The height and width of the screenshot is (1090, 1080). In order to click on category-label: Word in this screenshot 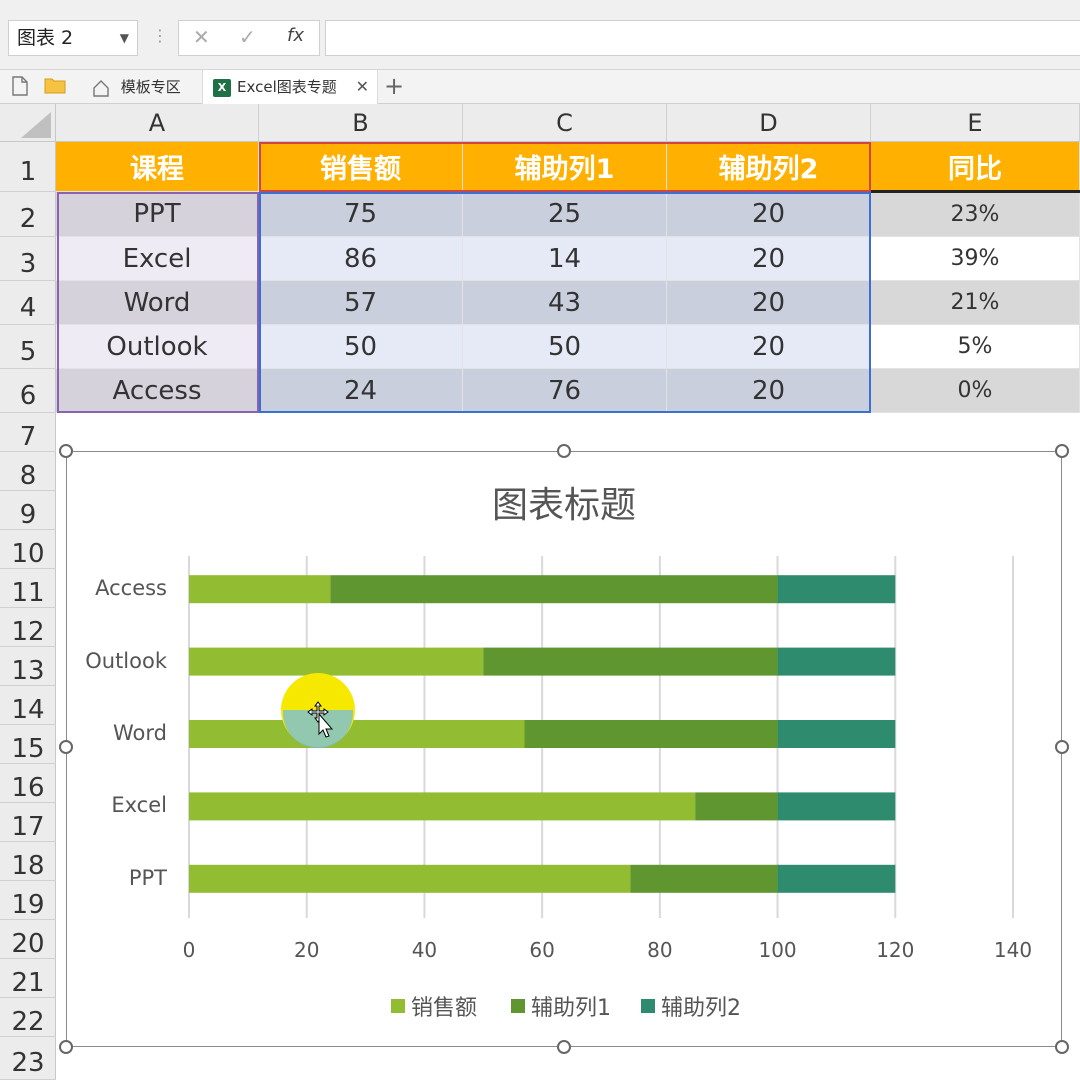, I will do `click(140, 733)`.